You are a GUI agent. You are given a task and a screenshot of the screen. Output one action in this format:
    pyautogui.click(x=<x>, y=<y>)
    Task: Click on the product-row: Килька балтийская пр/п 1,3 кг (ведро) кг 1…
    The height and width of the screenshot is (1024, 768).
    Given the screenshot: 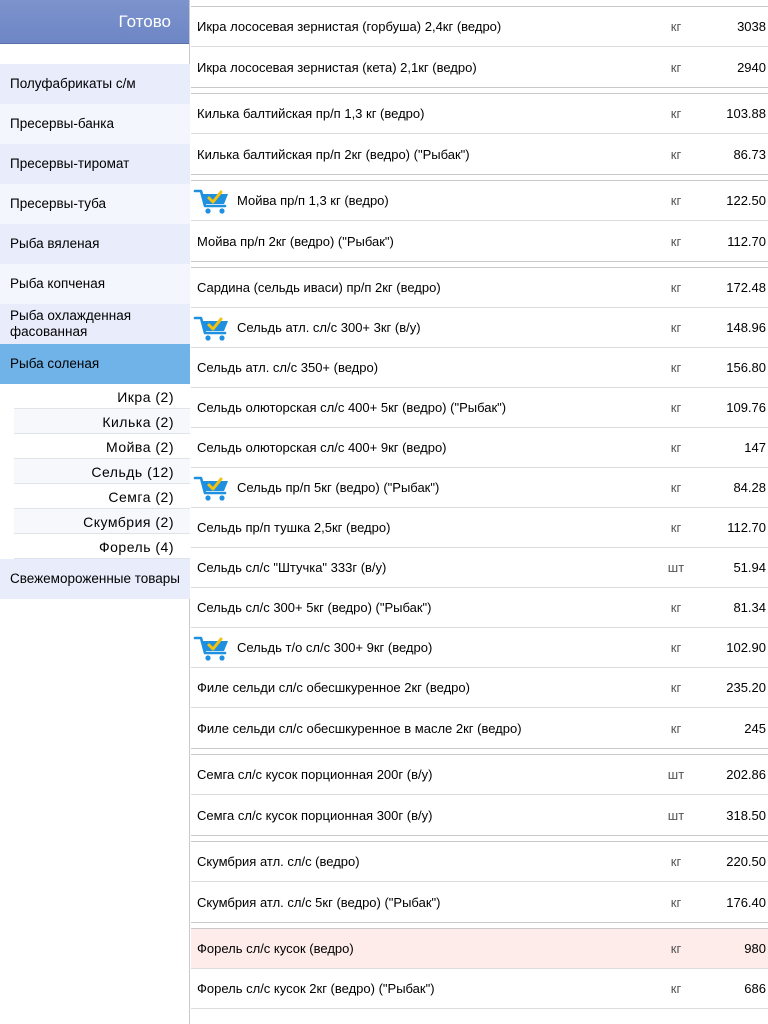 What is the action you would take?
    pyautogui.click(x=479, y=114)
    